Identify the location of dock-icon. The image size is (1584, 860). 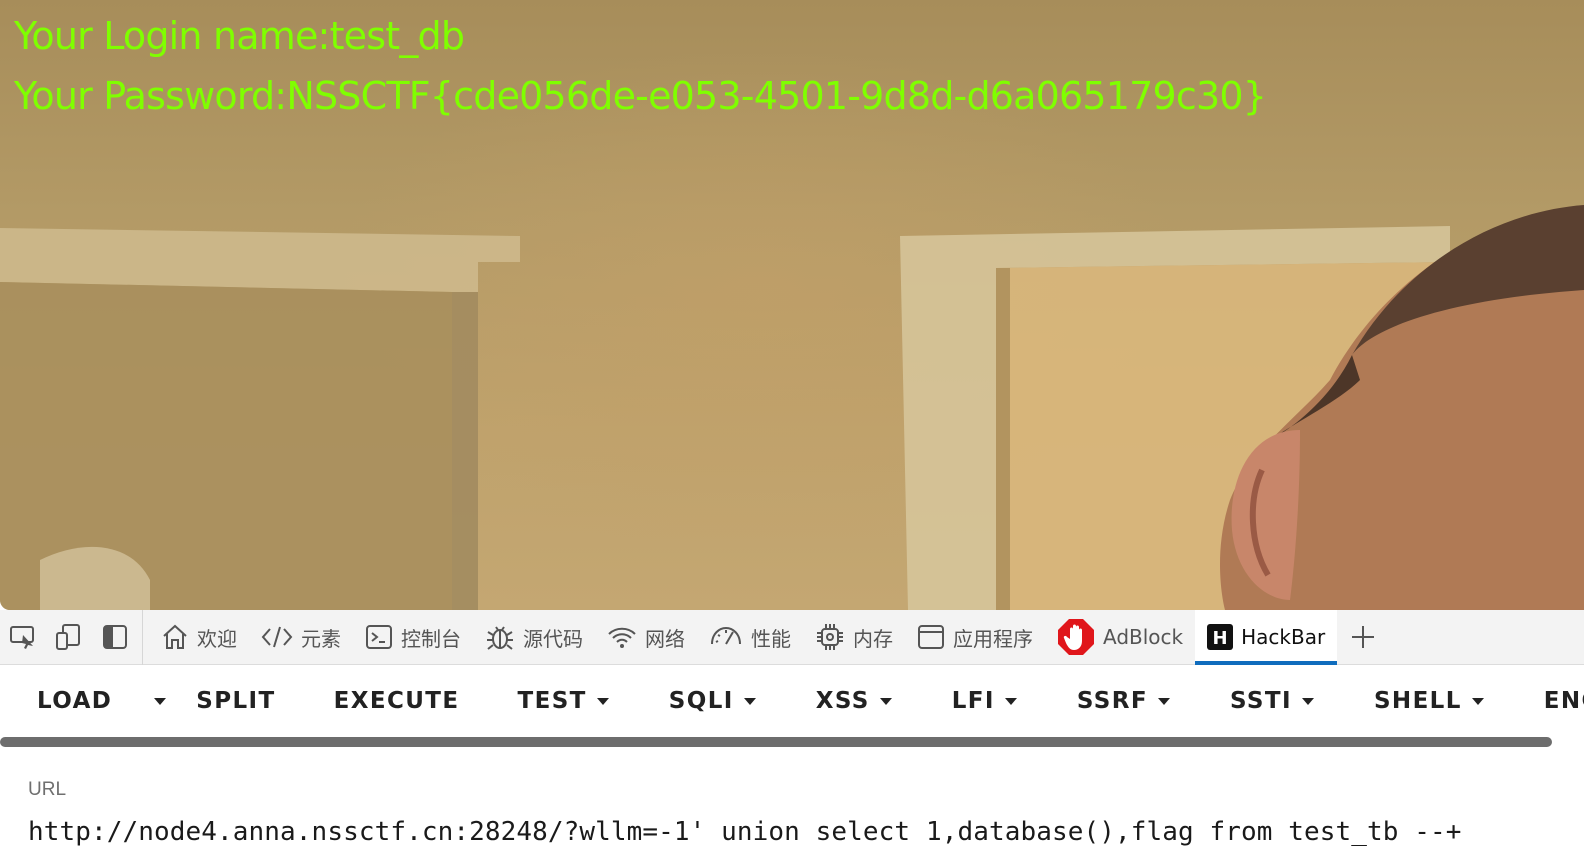
(115, 637).